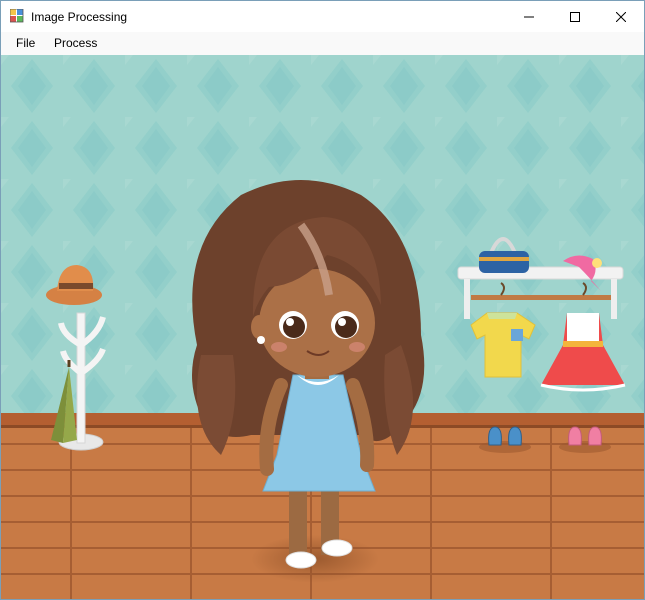  Describe the element at coordinates (25, 43) in the screenshot. I see `menu-file: File` at that location.